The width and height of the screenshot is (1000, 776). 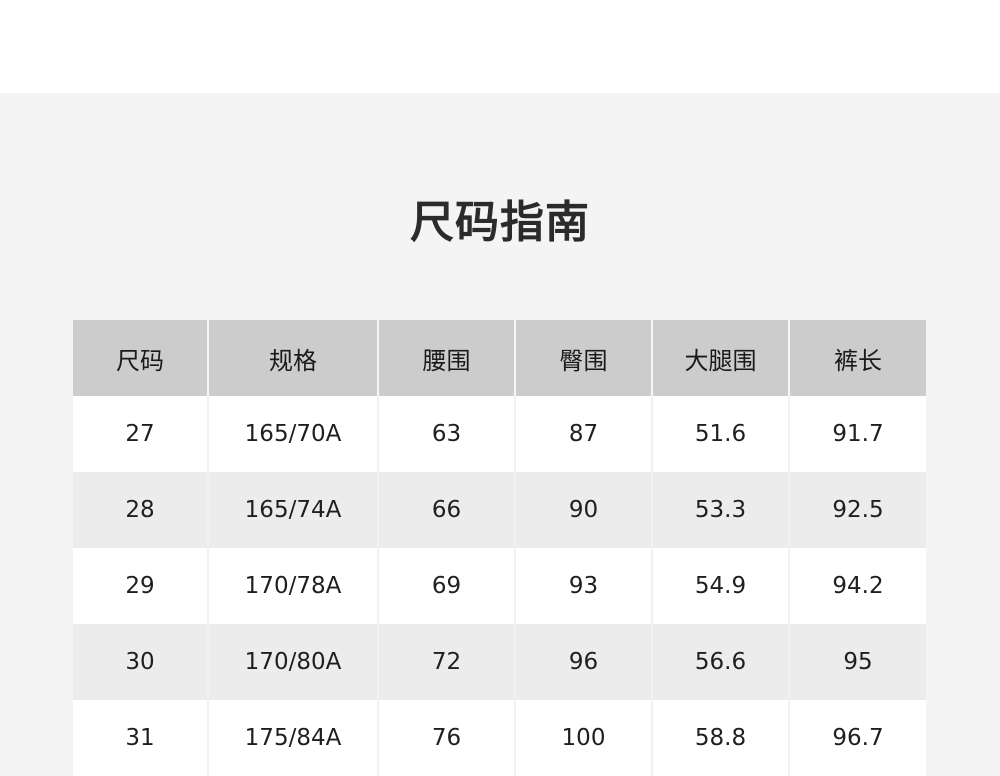 I want to click on cell-size: 27, so click(x=140, y=434).